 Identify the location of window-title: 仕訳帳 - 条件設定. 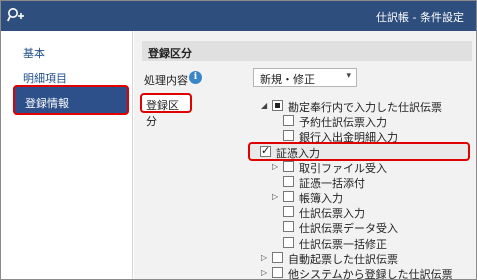
(420, 17).